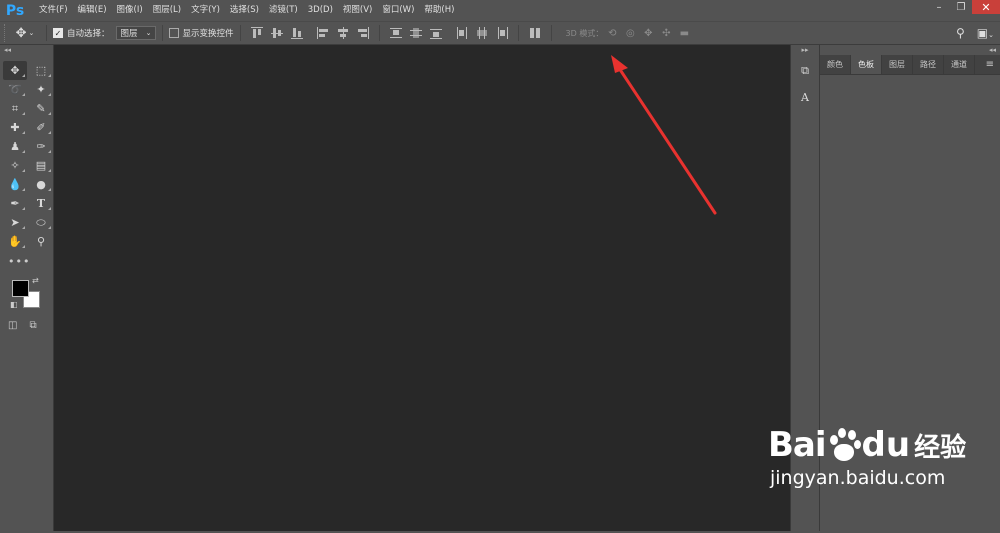 The height and width of the screenshot is (533, 1000). Describe the element at coordinates (985, 33) in the screenshot. I see `workspace-icon: ▣⌄` at that location.